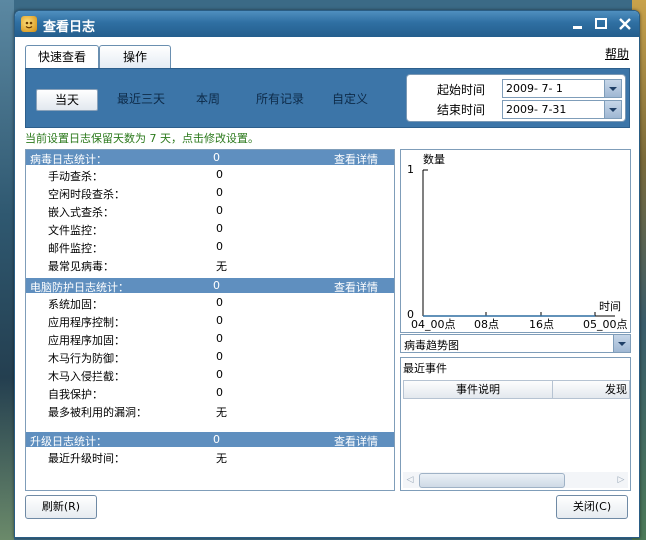 The width and height of the screenshot is (646, 540). What do you see at coordinates (434, 159) in the screenshot?
I see `chart-ylabel: 数量` at bounding box center [434, 159].